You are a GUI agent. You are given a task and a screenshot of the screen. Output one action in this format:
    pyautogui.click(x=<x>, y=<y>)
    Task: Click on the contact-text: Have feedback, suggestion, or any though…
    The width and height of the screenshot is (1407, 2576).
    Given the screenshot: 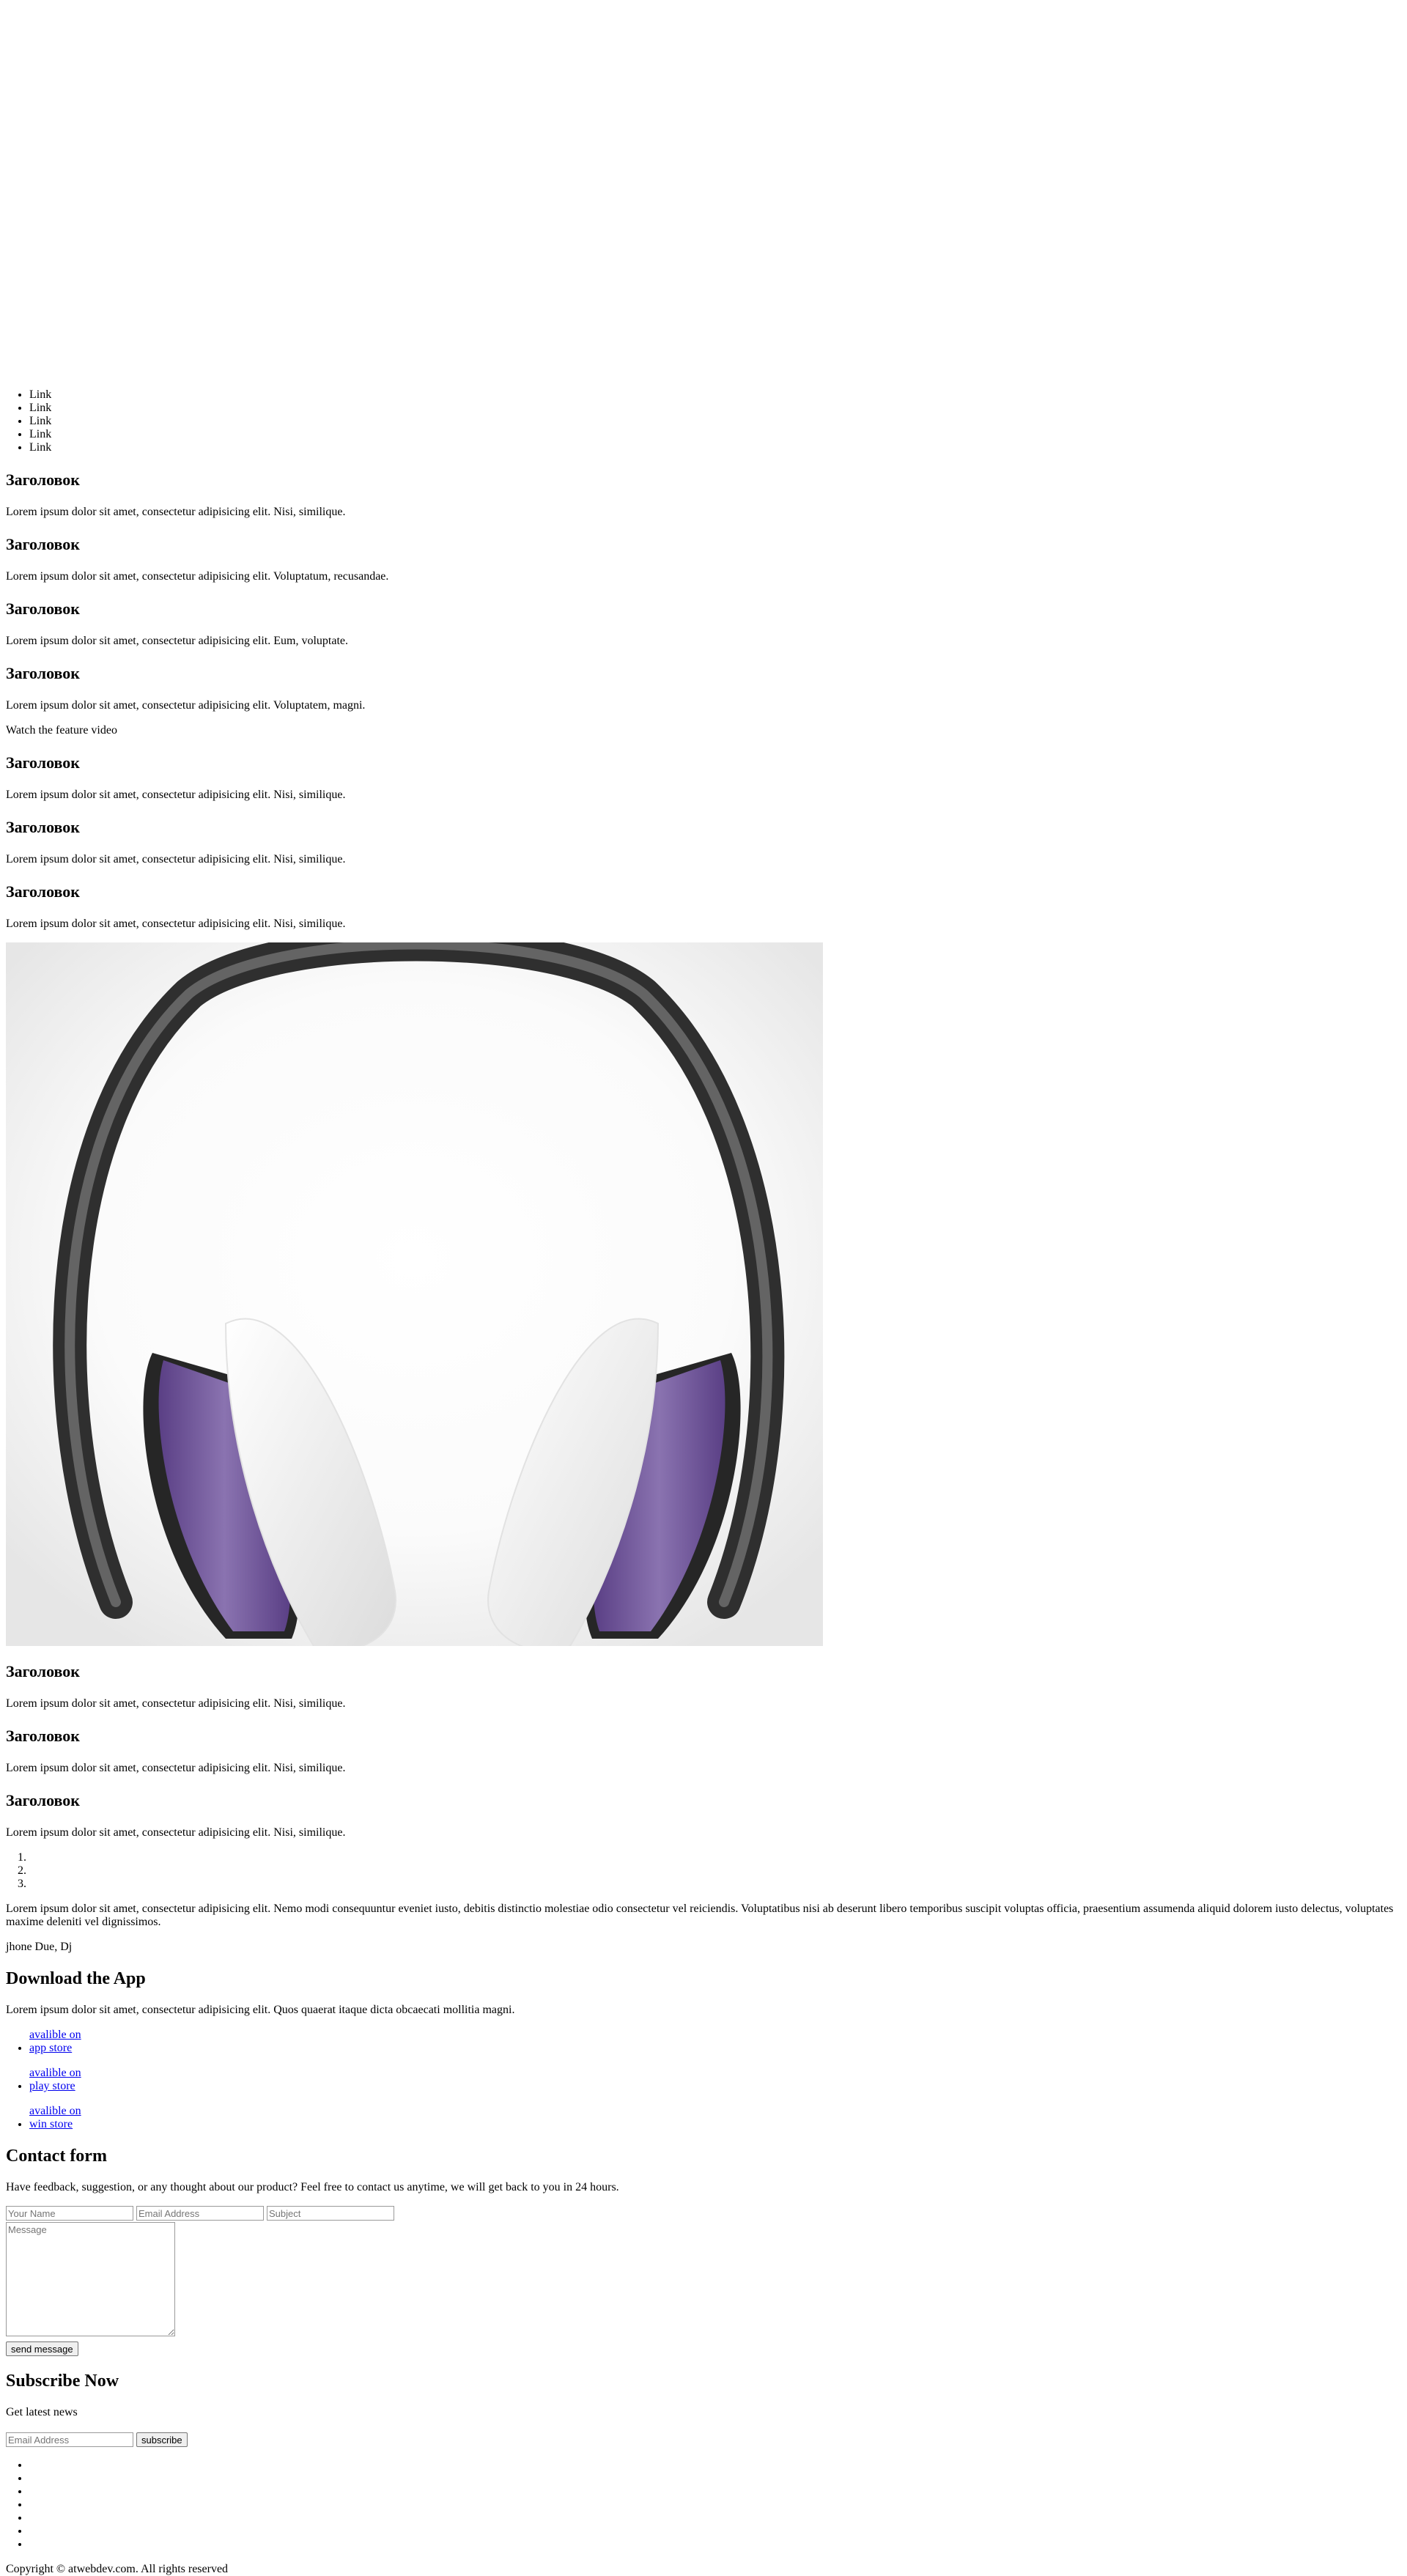 What is the action you would take?
    pyautogui.click(x=312, y=2187)
    